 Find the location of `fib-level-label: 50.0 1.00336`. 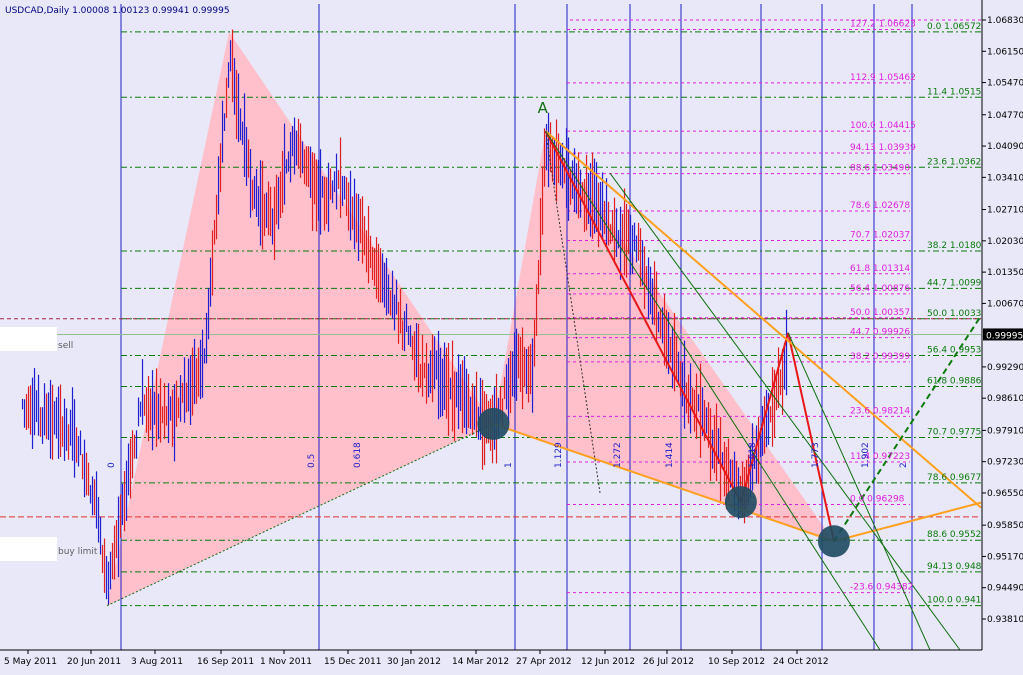

fib-level-label: 50.0 1.00336 is located at coordinates (957, 314).